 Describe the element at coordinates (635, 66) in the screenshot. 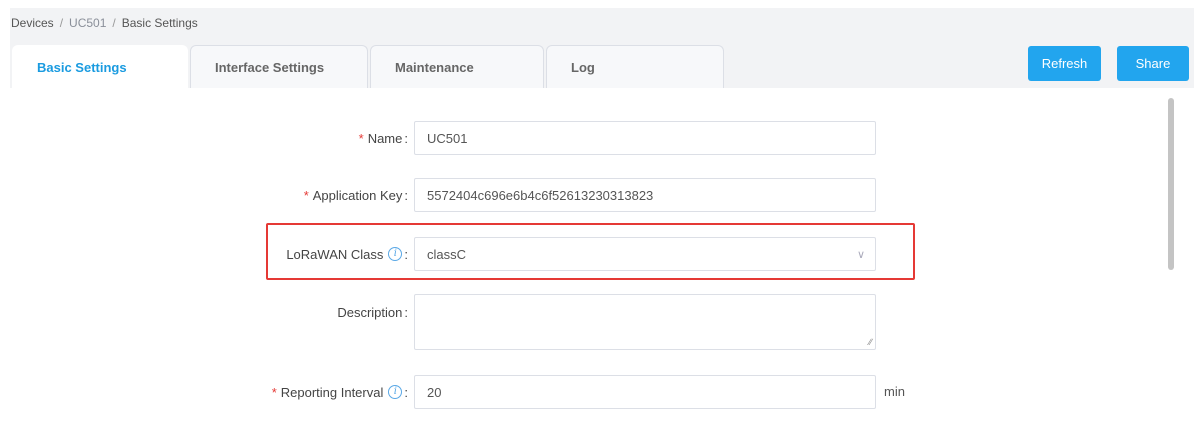

I see `tab-log: Log` at that location.